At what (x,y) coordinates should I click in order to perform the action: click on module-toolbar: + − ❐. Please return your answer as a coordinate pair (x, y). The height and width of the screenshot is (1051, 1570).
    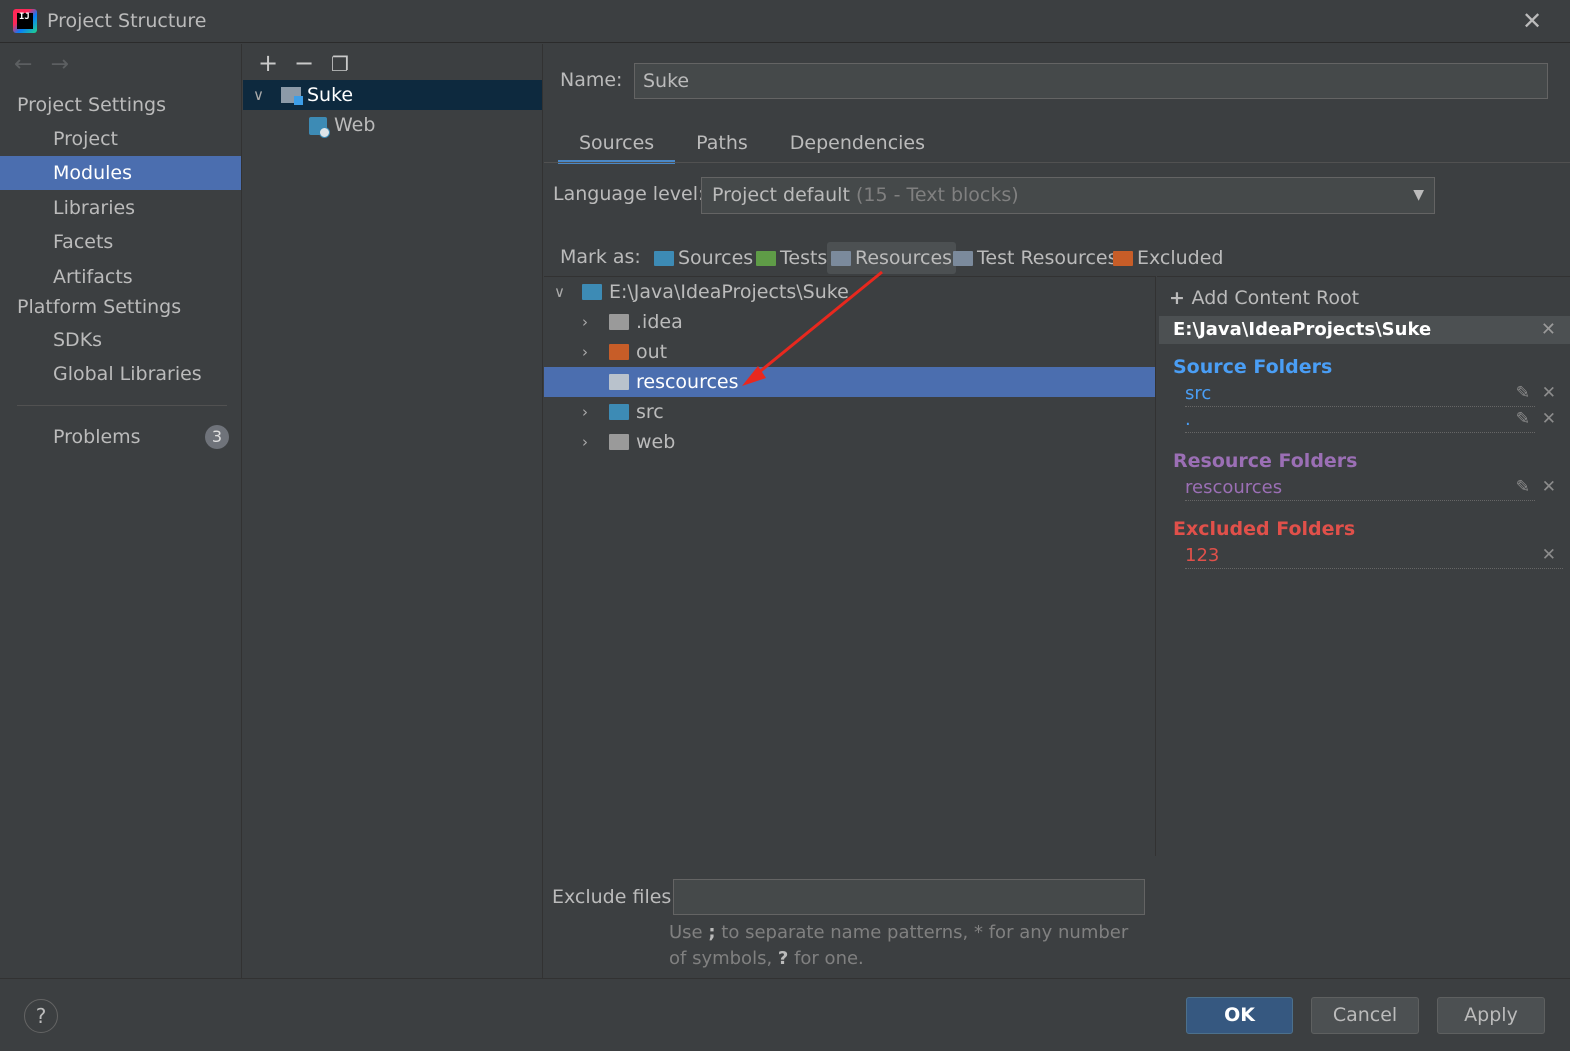
    Looking at the image, I should click on (307, 64).